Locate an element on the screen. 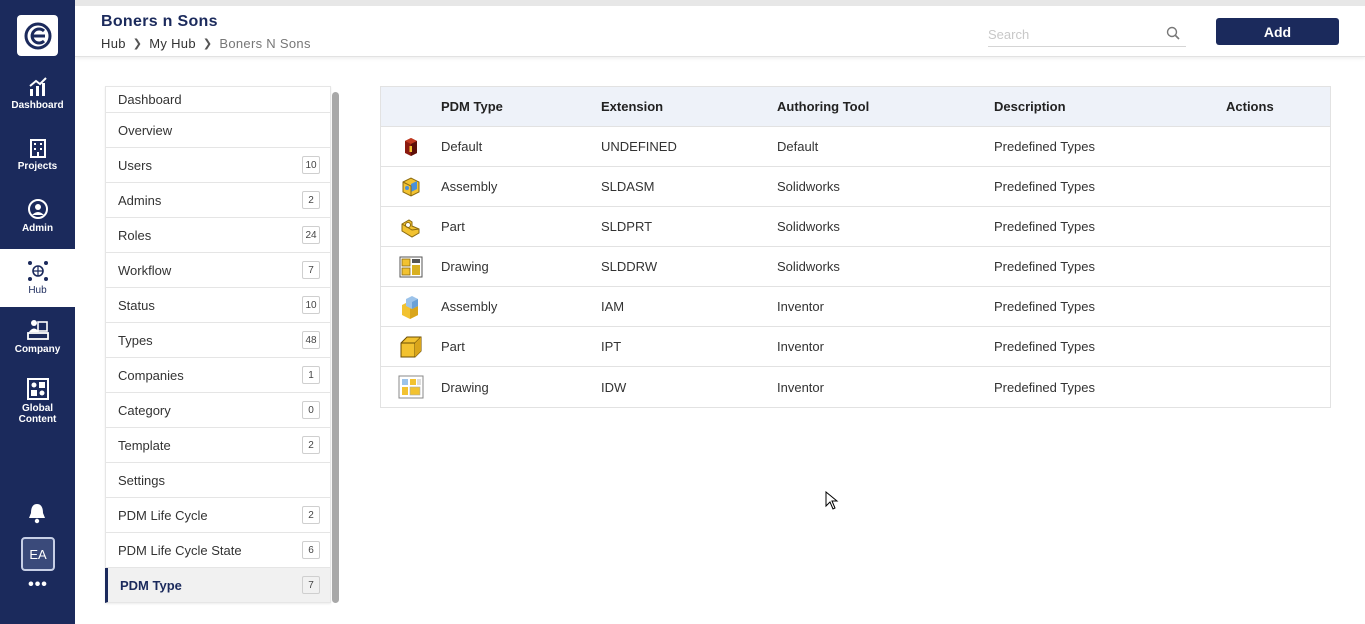 The height and width of the screenshot is (624, 1365). table-row: Drawing IDW Inventor Predefined Types is located at coordinates (855, 387).